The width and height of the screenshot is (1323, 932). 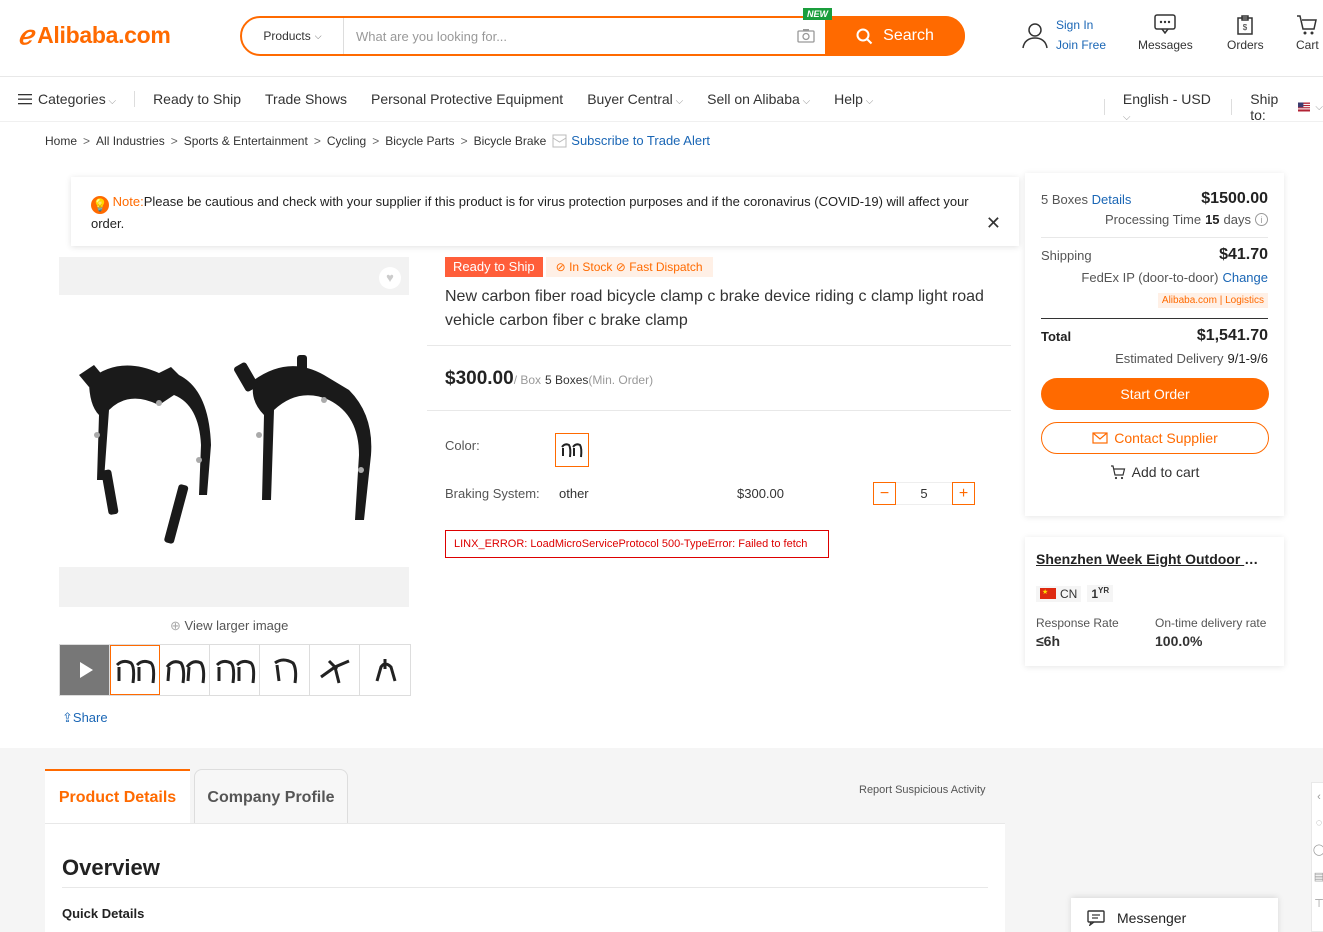 I want to click on brake-caliper-image, so click(x=225, y=449).